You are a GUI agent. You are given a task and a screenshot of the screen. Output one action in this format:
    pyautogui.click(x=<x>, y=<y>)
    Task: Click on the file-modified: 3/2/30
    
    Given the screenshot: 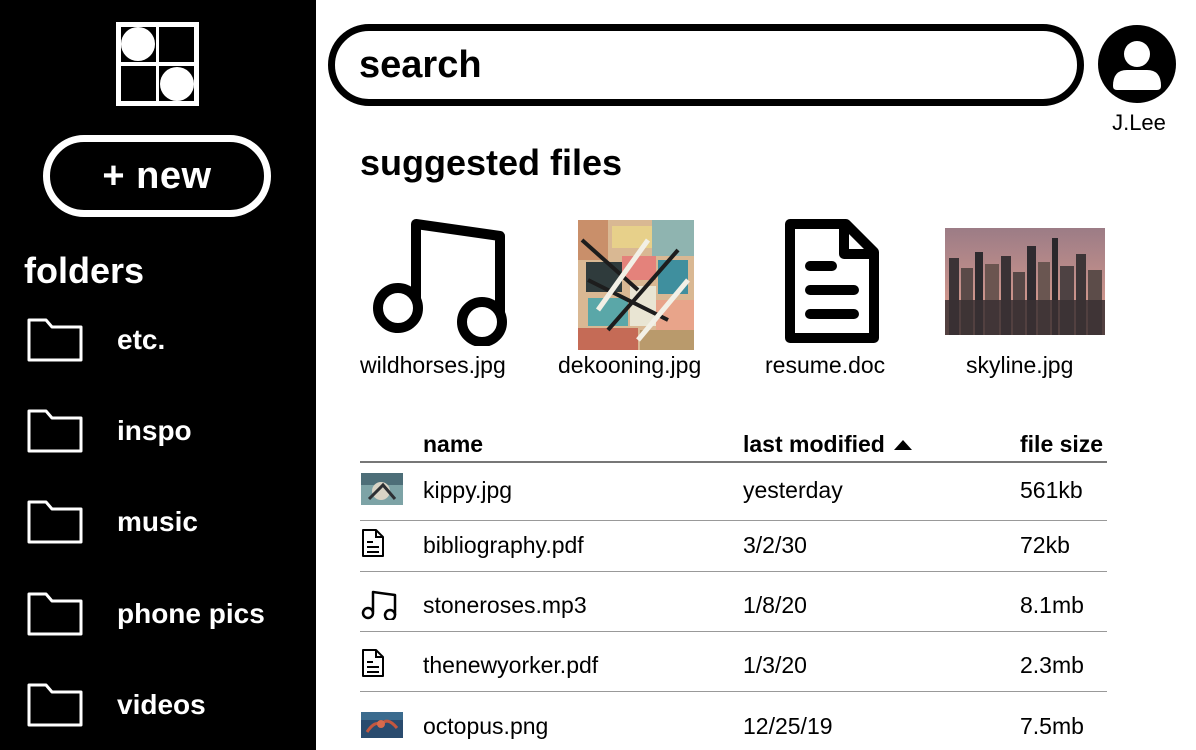 What is the action you would take?
    pyautogui.click(x=775, y=545)
    